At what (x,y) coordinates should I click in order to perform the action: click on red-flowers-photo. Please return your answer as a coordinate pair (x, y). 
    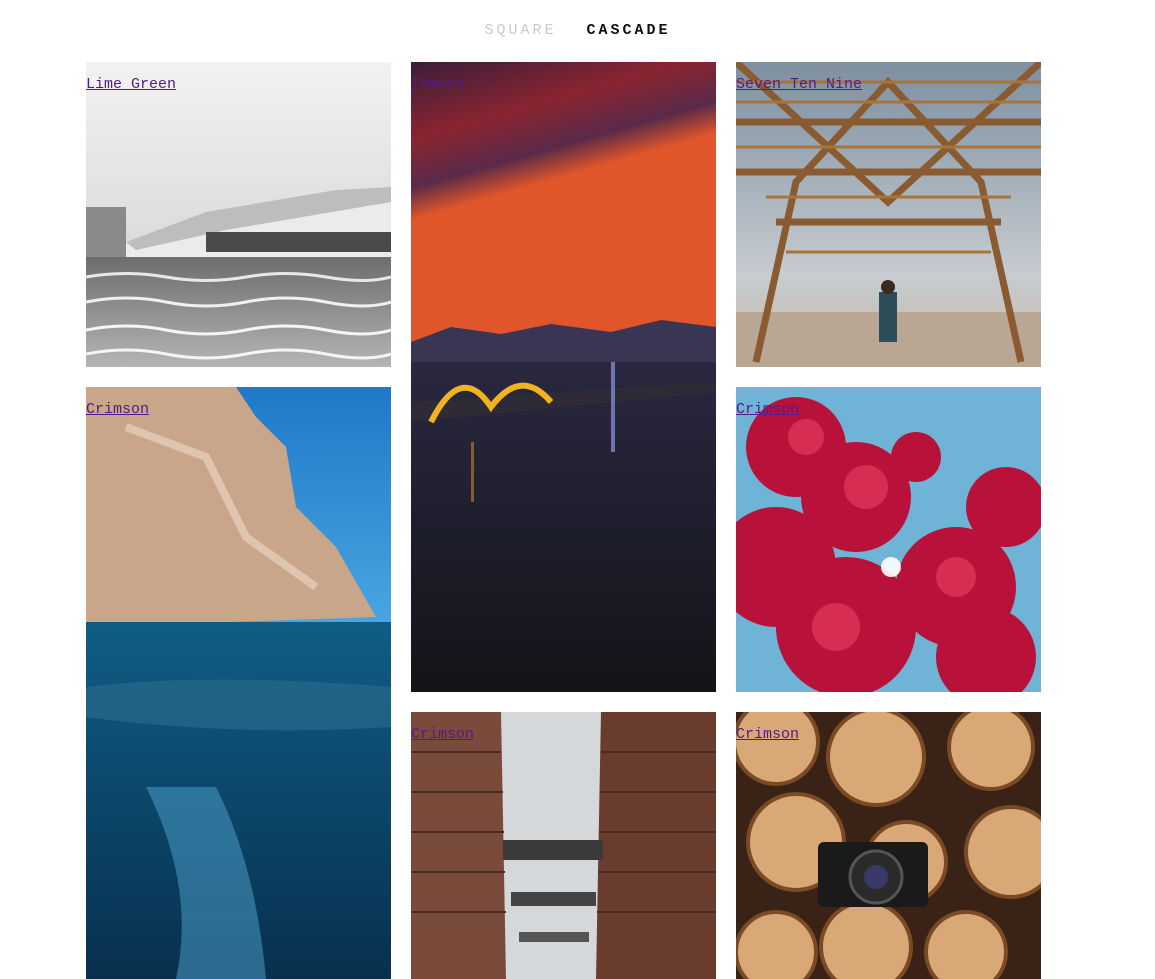
    Looking at the image, I should click on (888, 539).